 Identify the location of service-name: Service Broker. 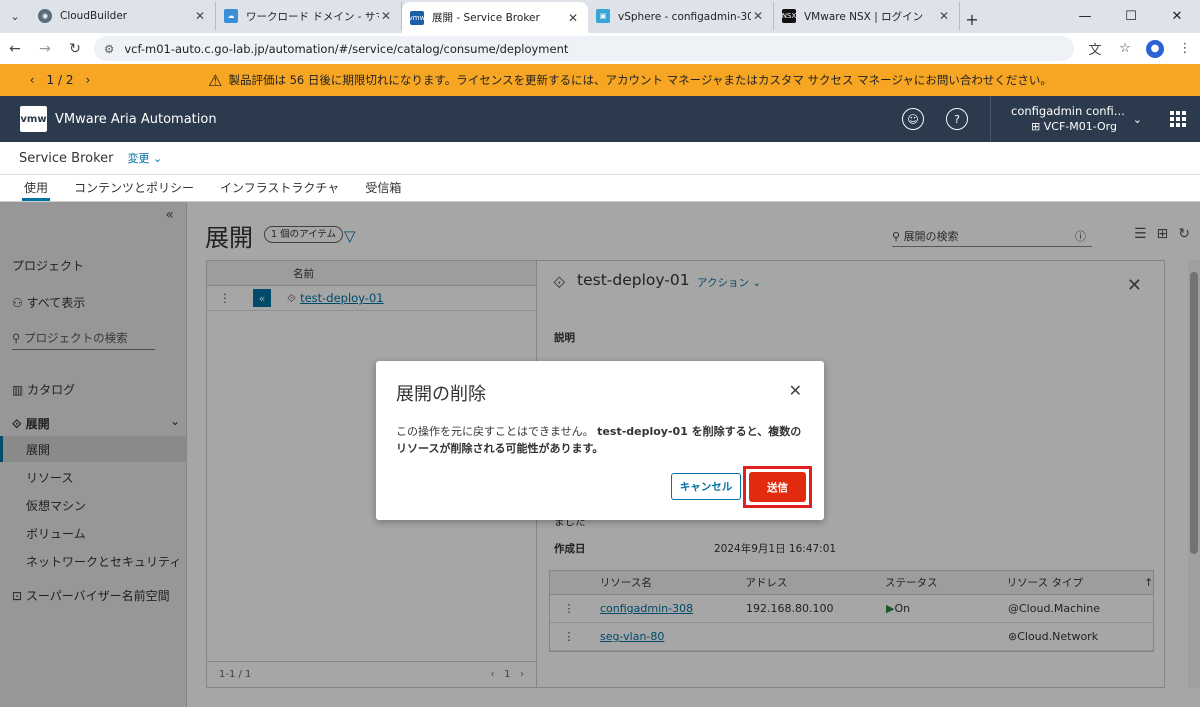
(66, 158).